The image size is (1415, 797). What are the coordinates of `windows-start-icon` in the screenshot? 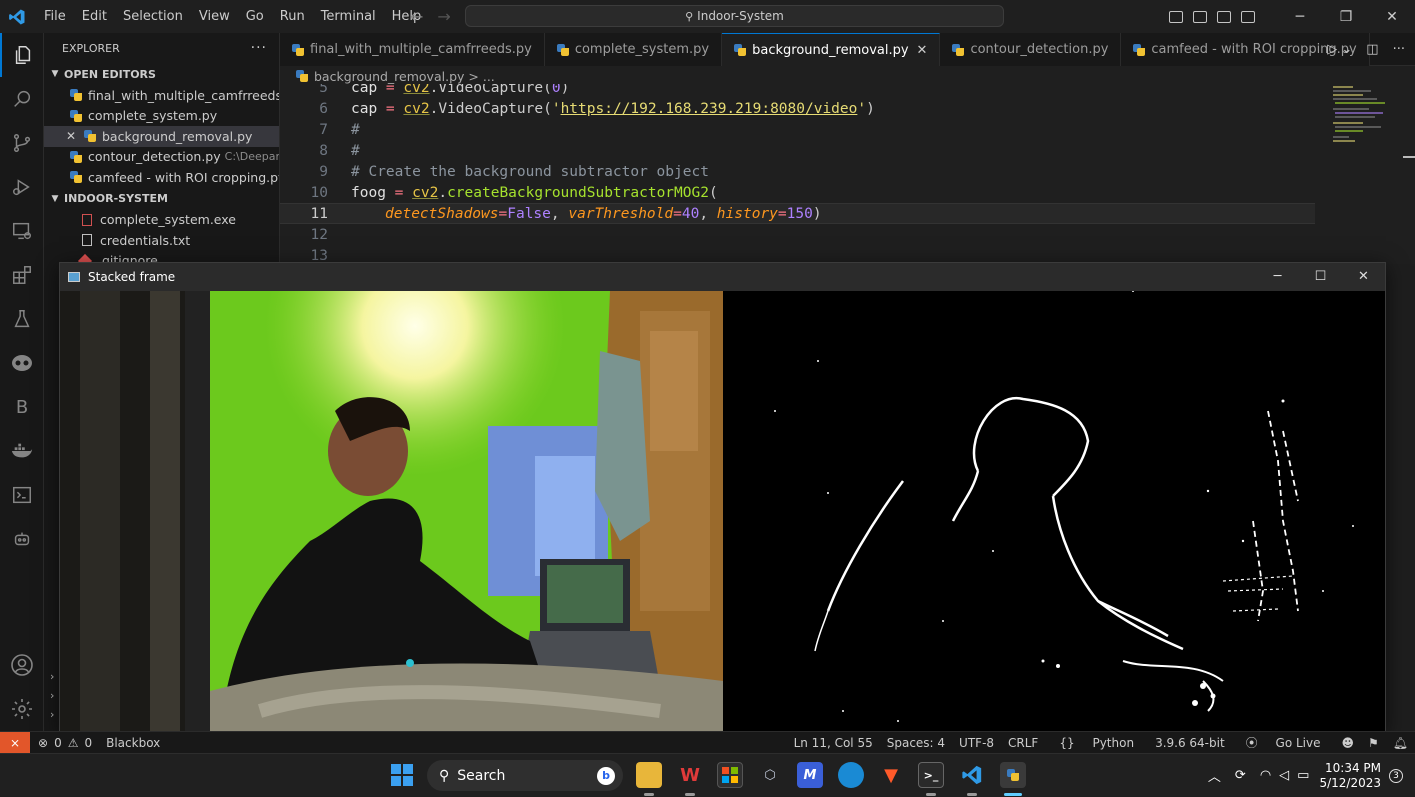 It's located at (402, 775).